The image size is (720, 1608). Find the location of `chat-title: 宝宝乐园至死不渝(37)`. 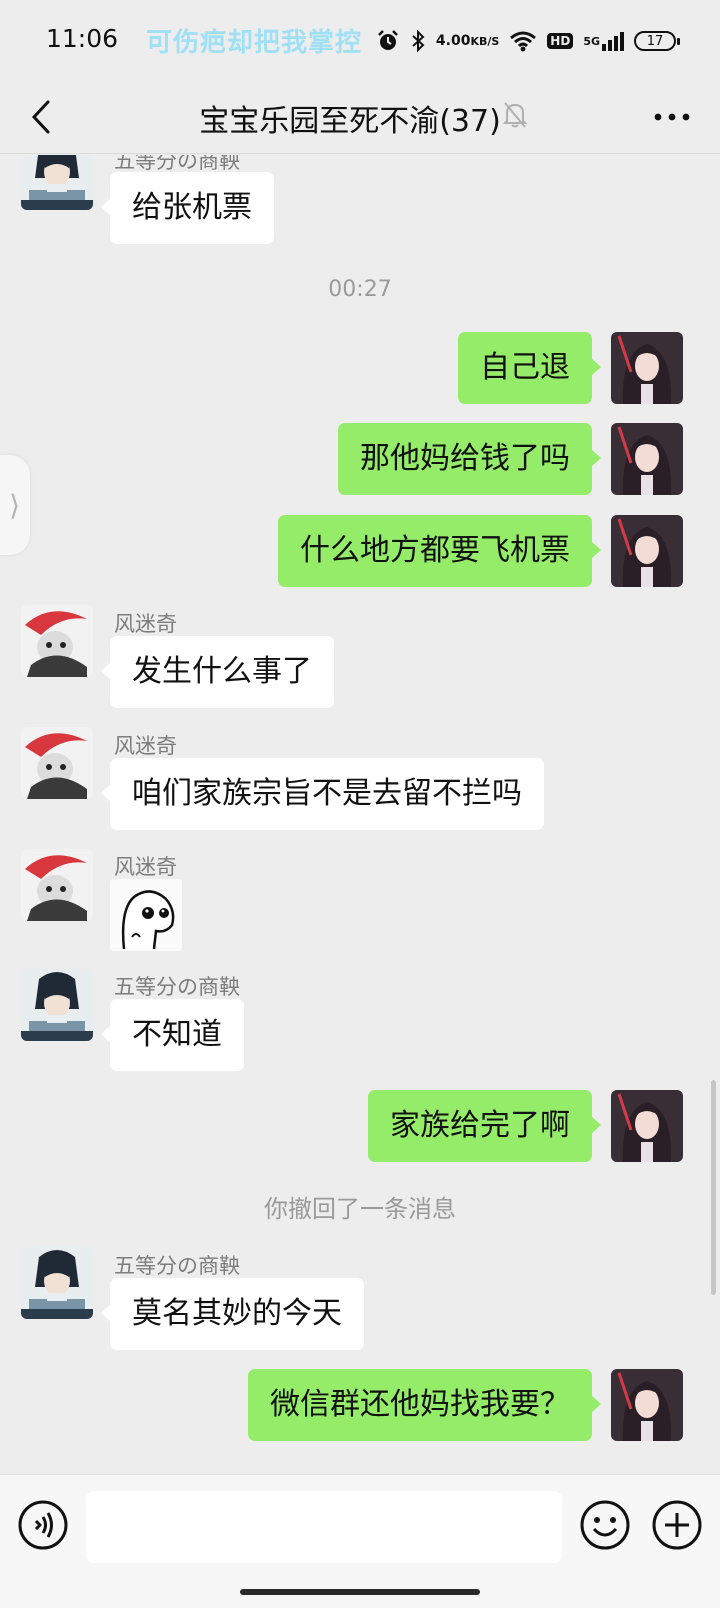

chat-title: 宝宝乐园至死不渝(37) is located at coordinates (350, 121).